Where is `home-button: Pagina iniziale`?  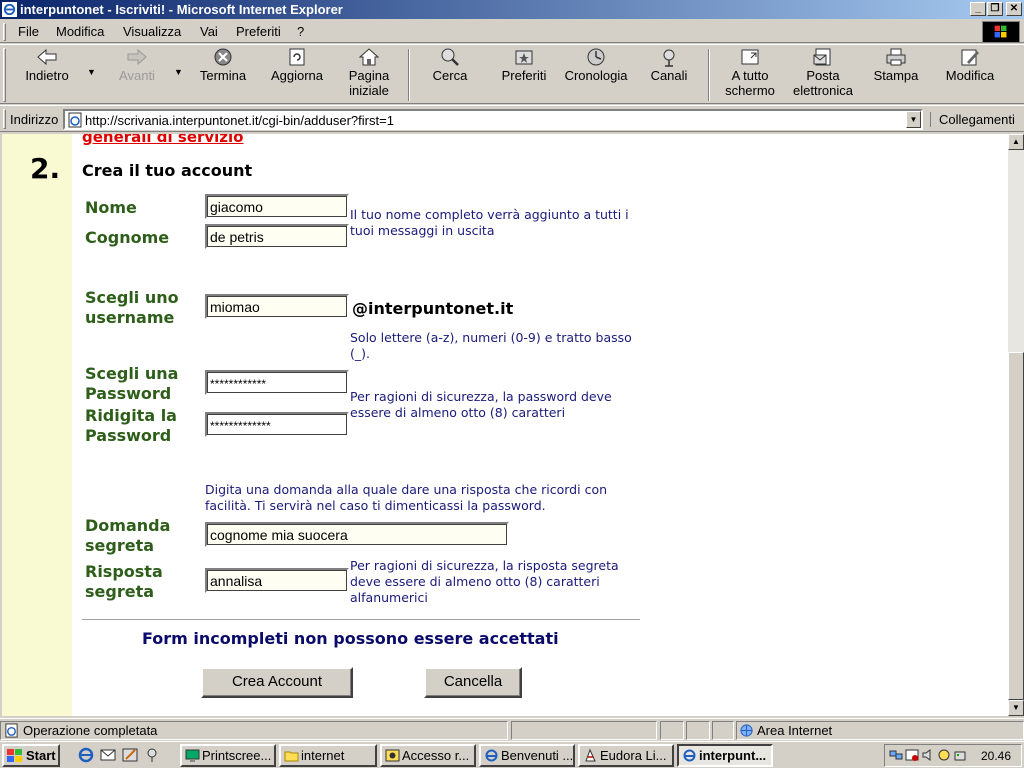 home-button: Pagina iniziale is located at coordinates (369, 75).